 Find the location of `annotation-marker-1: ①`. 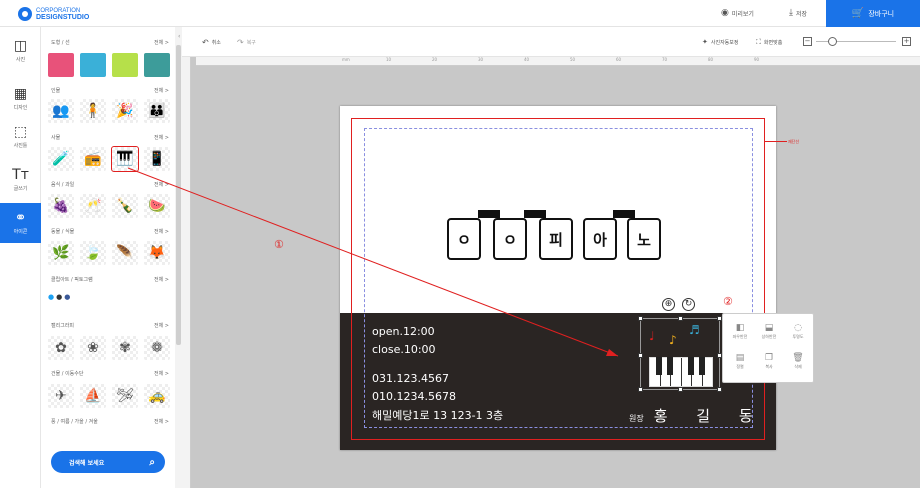

annotation-marker-1: ① is located at coordinates (279, 244).